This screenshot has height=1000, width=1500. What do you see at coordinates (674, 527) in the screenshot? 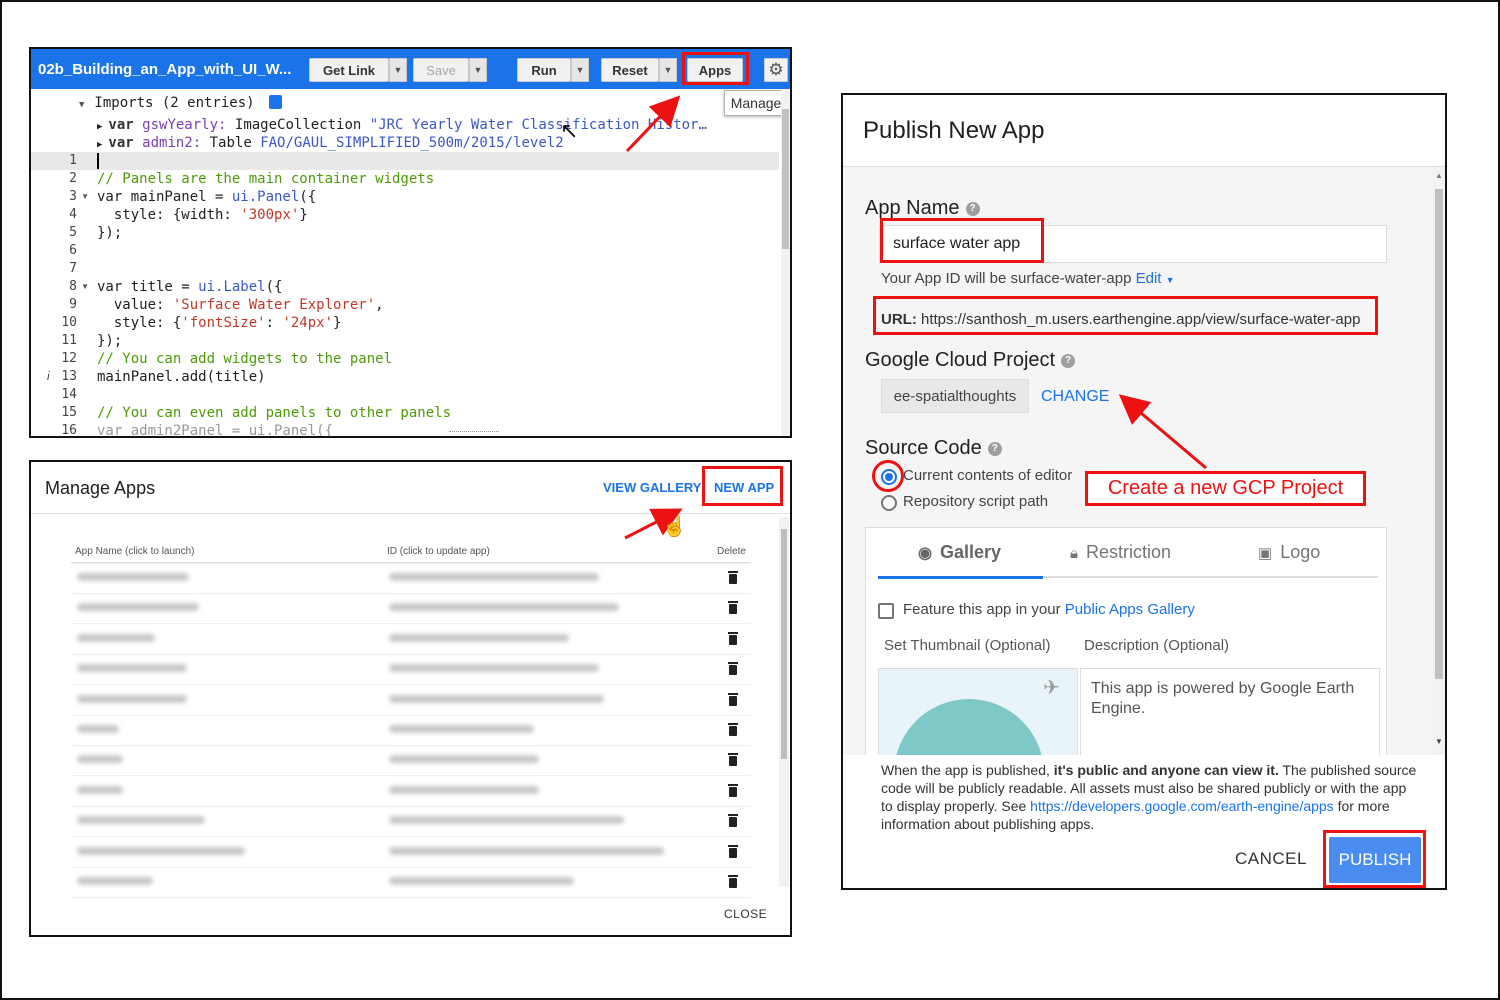
I see `hand-pointer-icon: ☝` at bounding box center [674, 527].